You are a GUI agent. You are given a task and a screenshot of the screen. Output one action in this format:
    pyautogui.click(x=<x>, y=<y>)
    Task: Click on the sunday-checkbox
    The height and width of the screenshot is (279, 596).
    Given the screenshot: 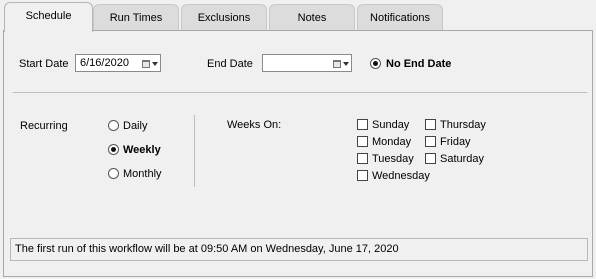 What is the action you would take?
    pyautogui.click(x=362, y=124)
    